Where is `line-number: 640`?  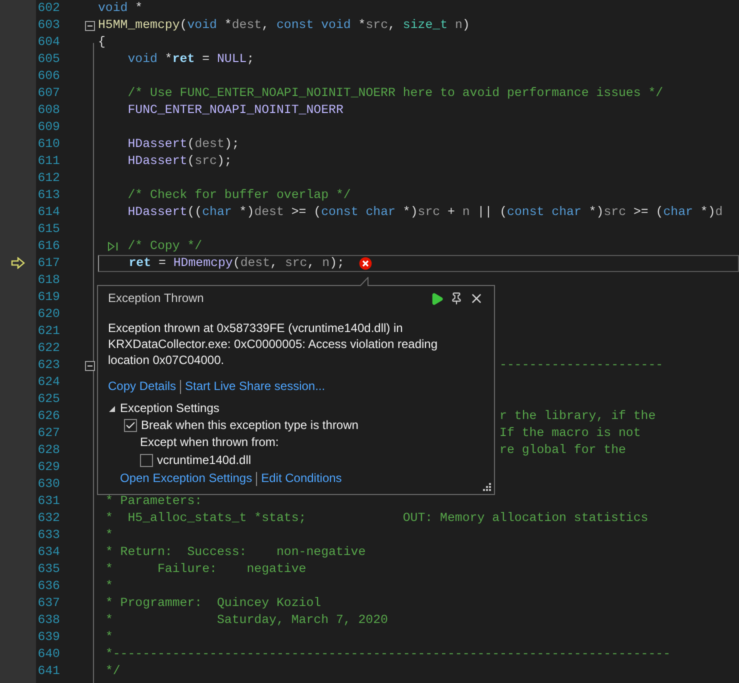 line-number: 640 is located at coordinates (48, 655).